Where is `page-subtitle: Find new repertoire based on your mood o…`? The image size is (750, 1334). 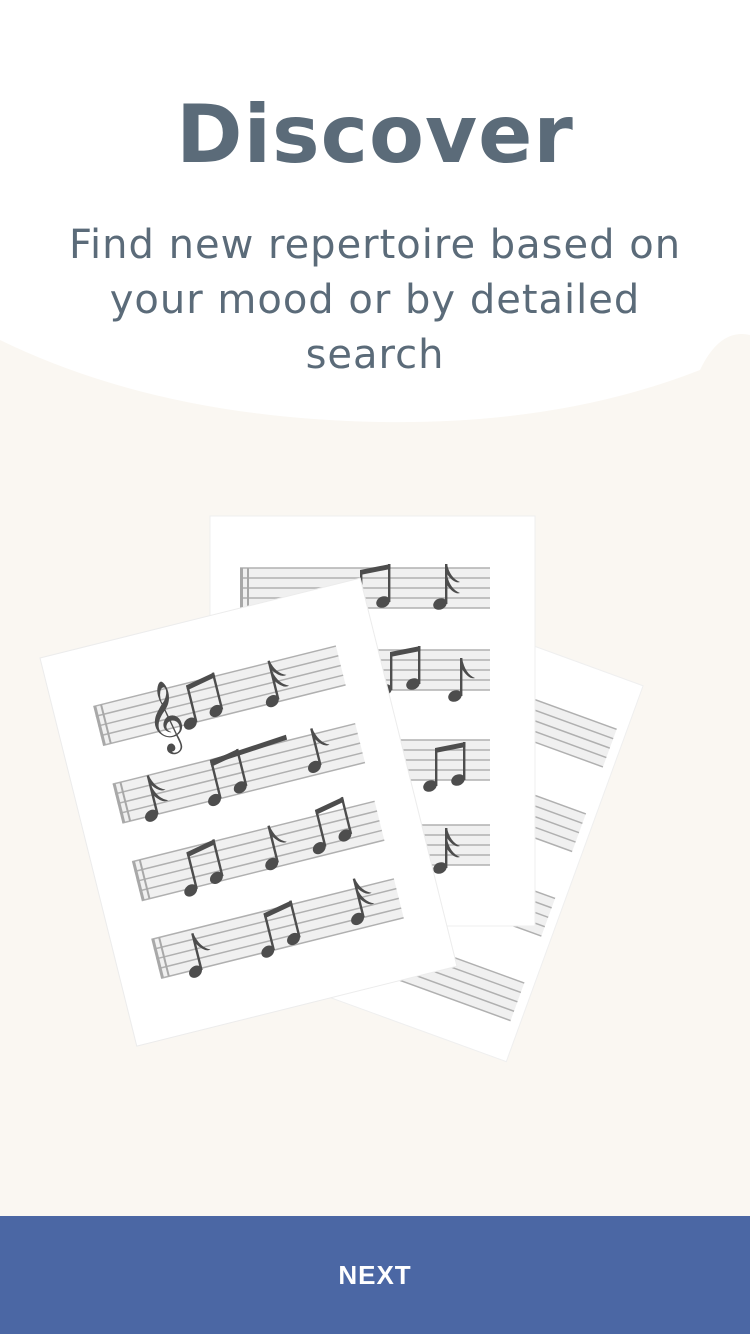
page-subtitle: Find new repertoire based on your mood o… is located at coordinates (375, 300).